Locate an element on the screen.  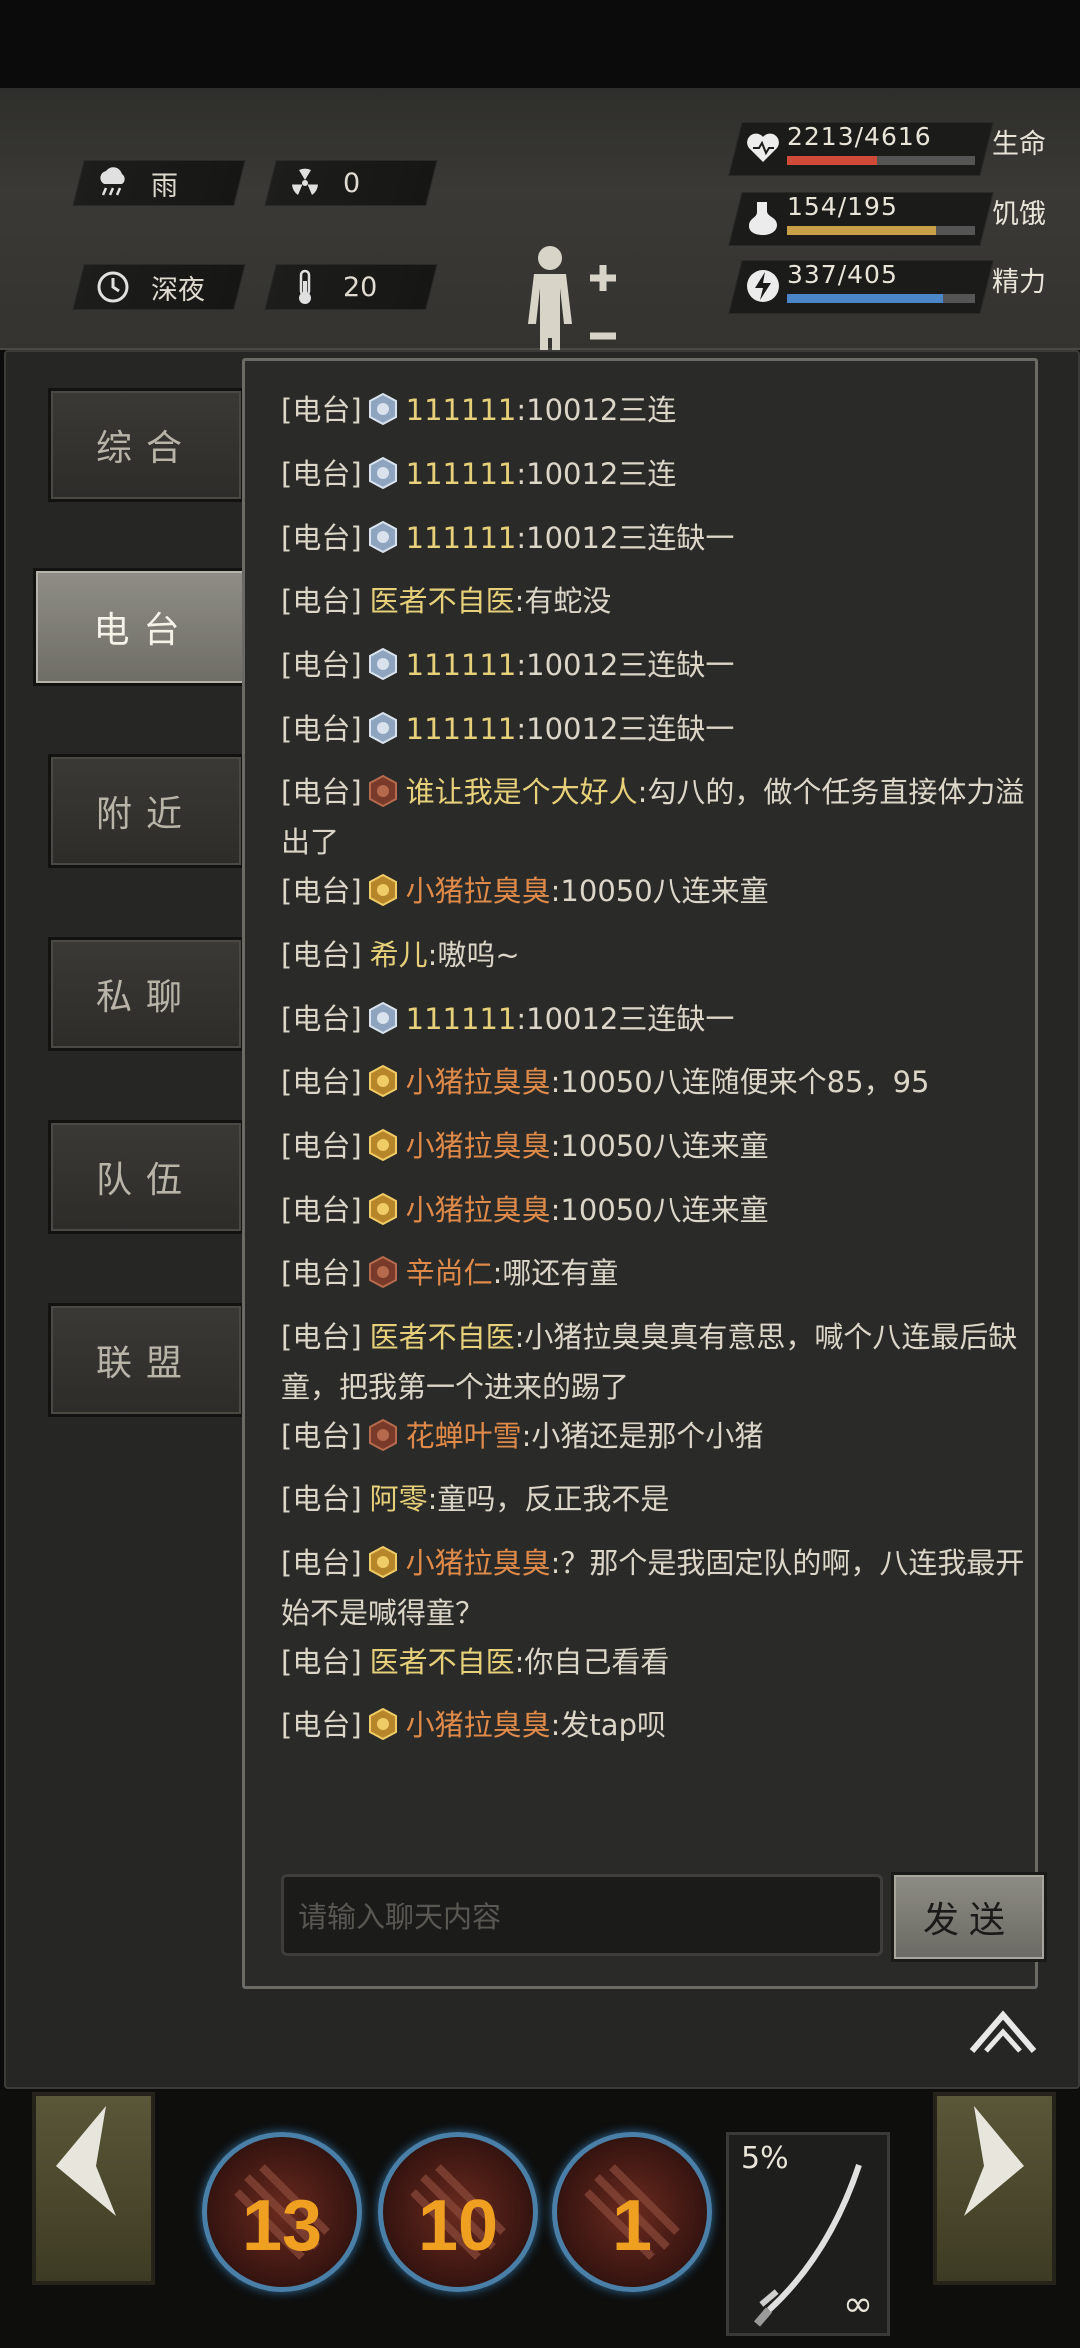
skill-count: 10 is located at coordinates (458, 2226).